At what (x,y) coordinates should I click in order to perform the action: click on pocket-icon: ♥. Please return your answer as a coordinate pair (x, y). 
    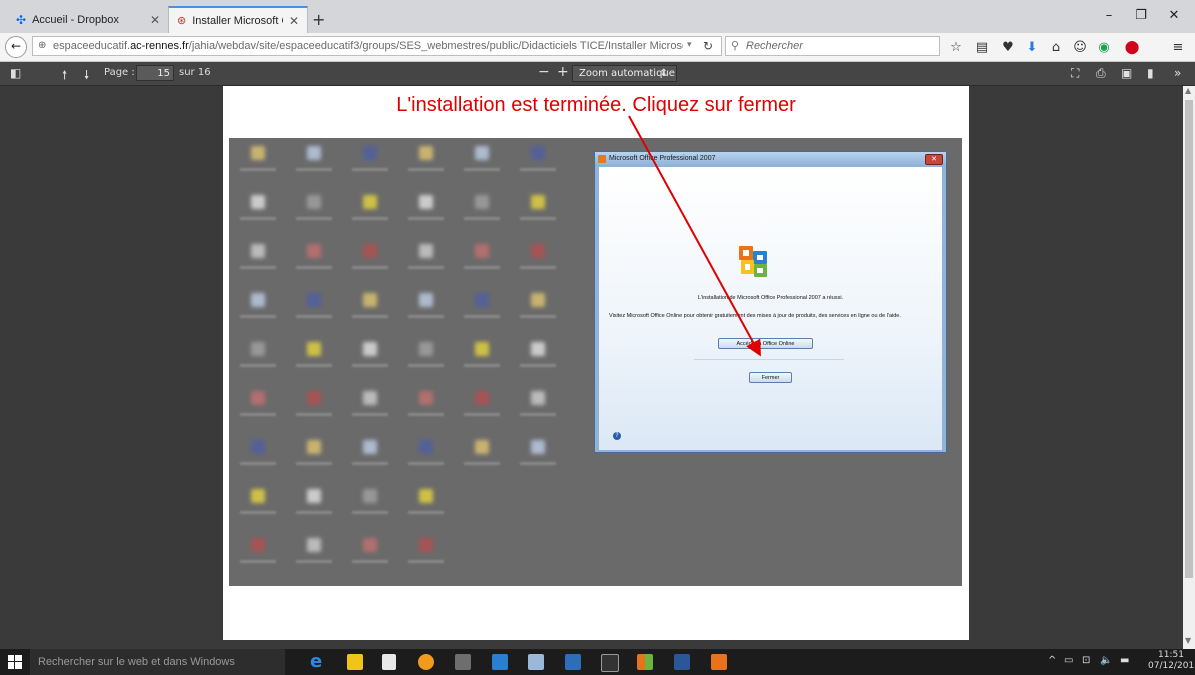
    Looking at the image, I should click on (1008, 47).